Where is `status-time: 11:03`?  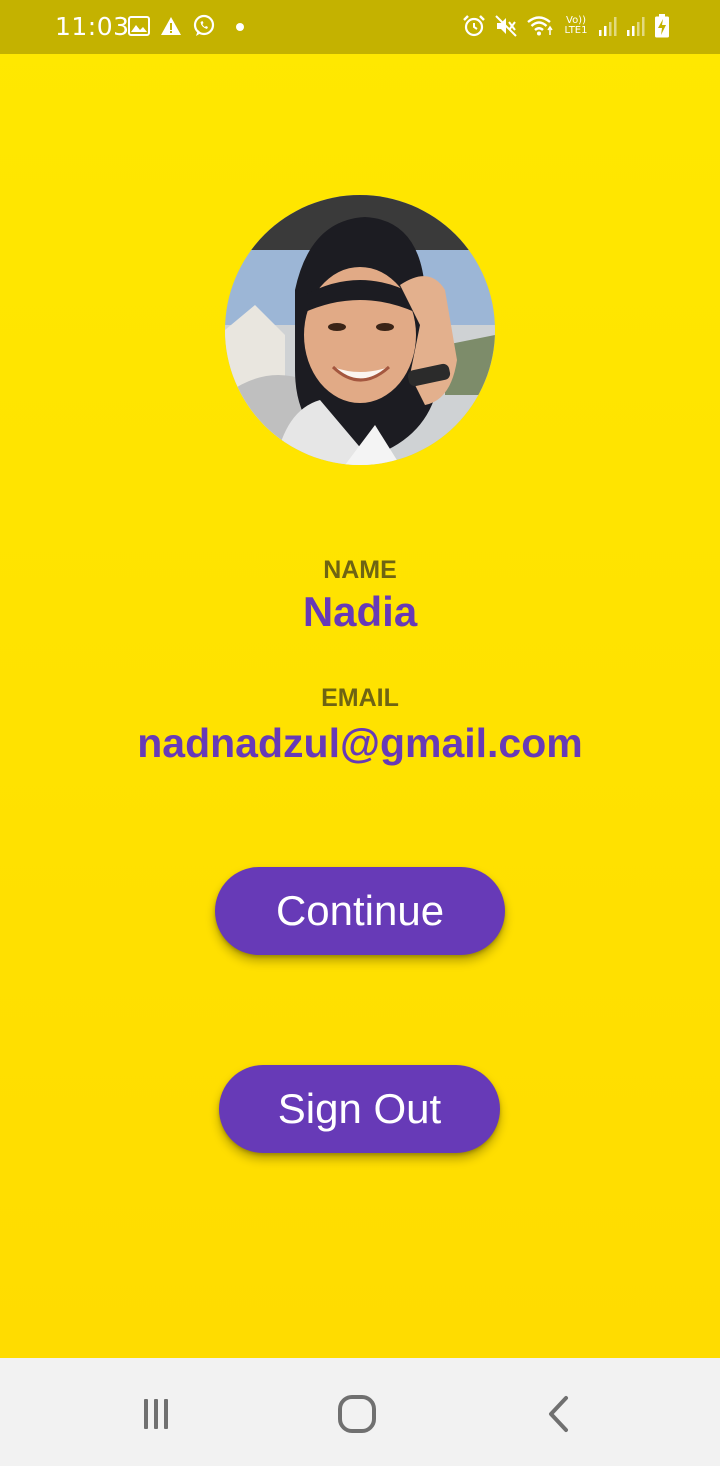
status-time: 11:03 is located at coordinates (92, 26).